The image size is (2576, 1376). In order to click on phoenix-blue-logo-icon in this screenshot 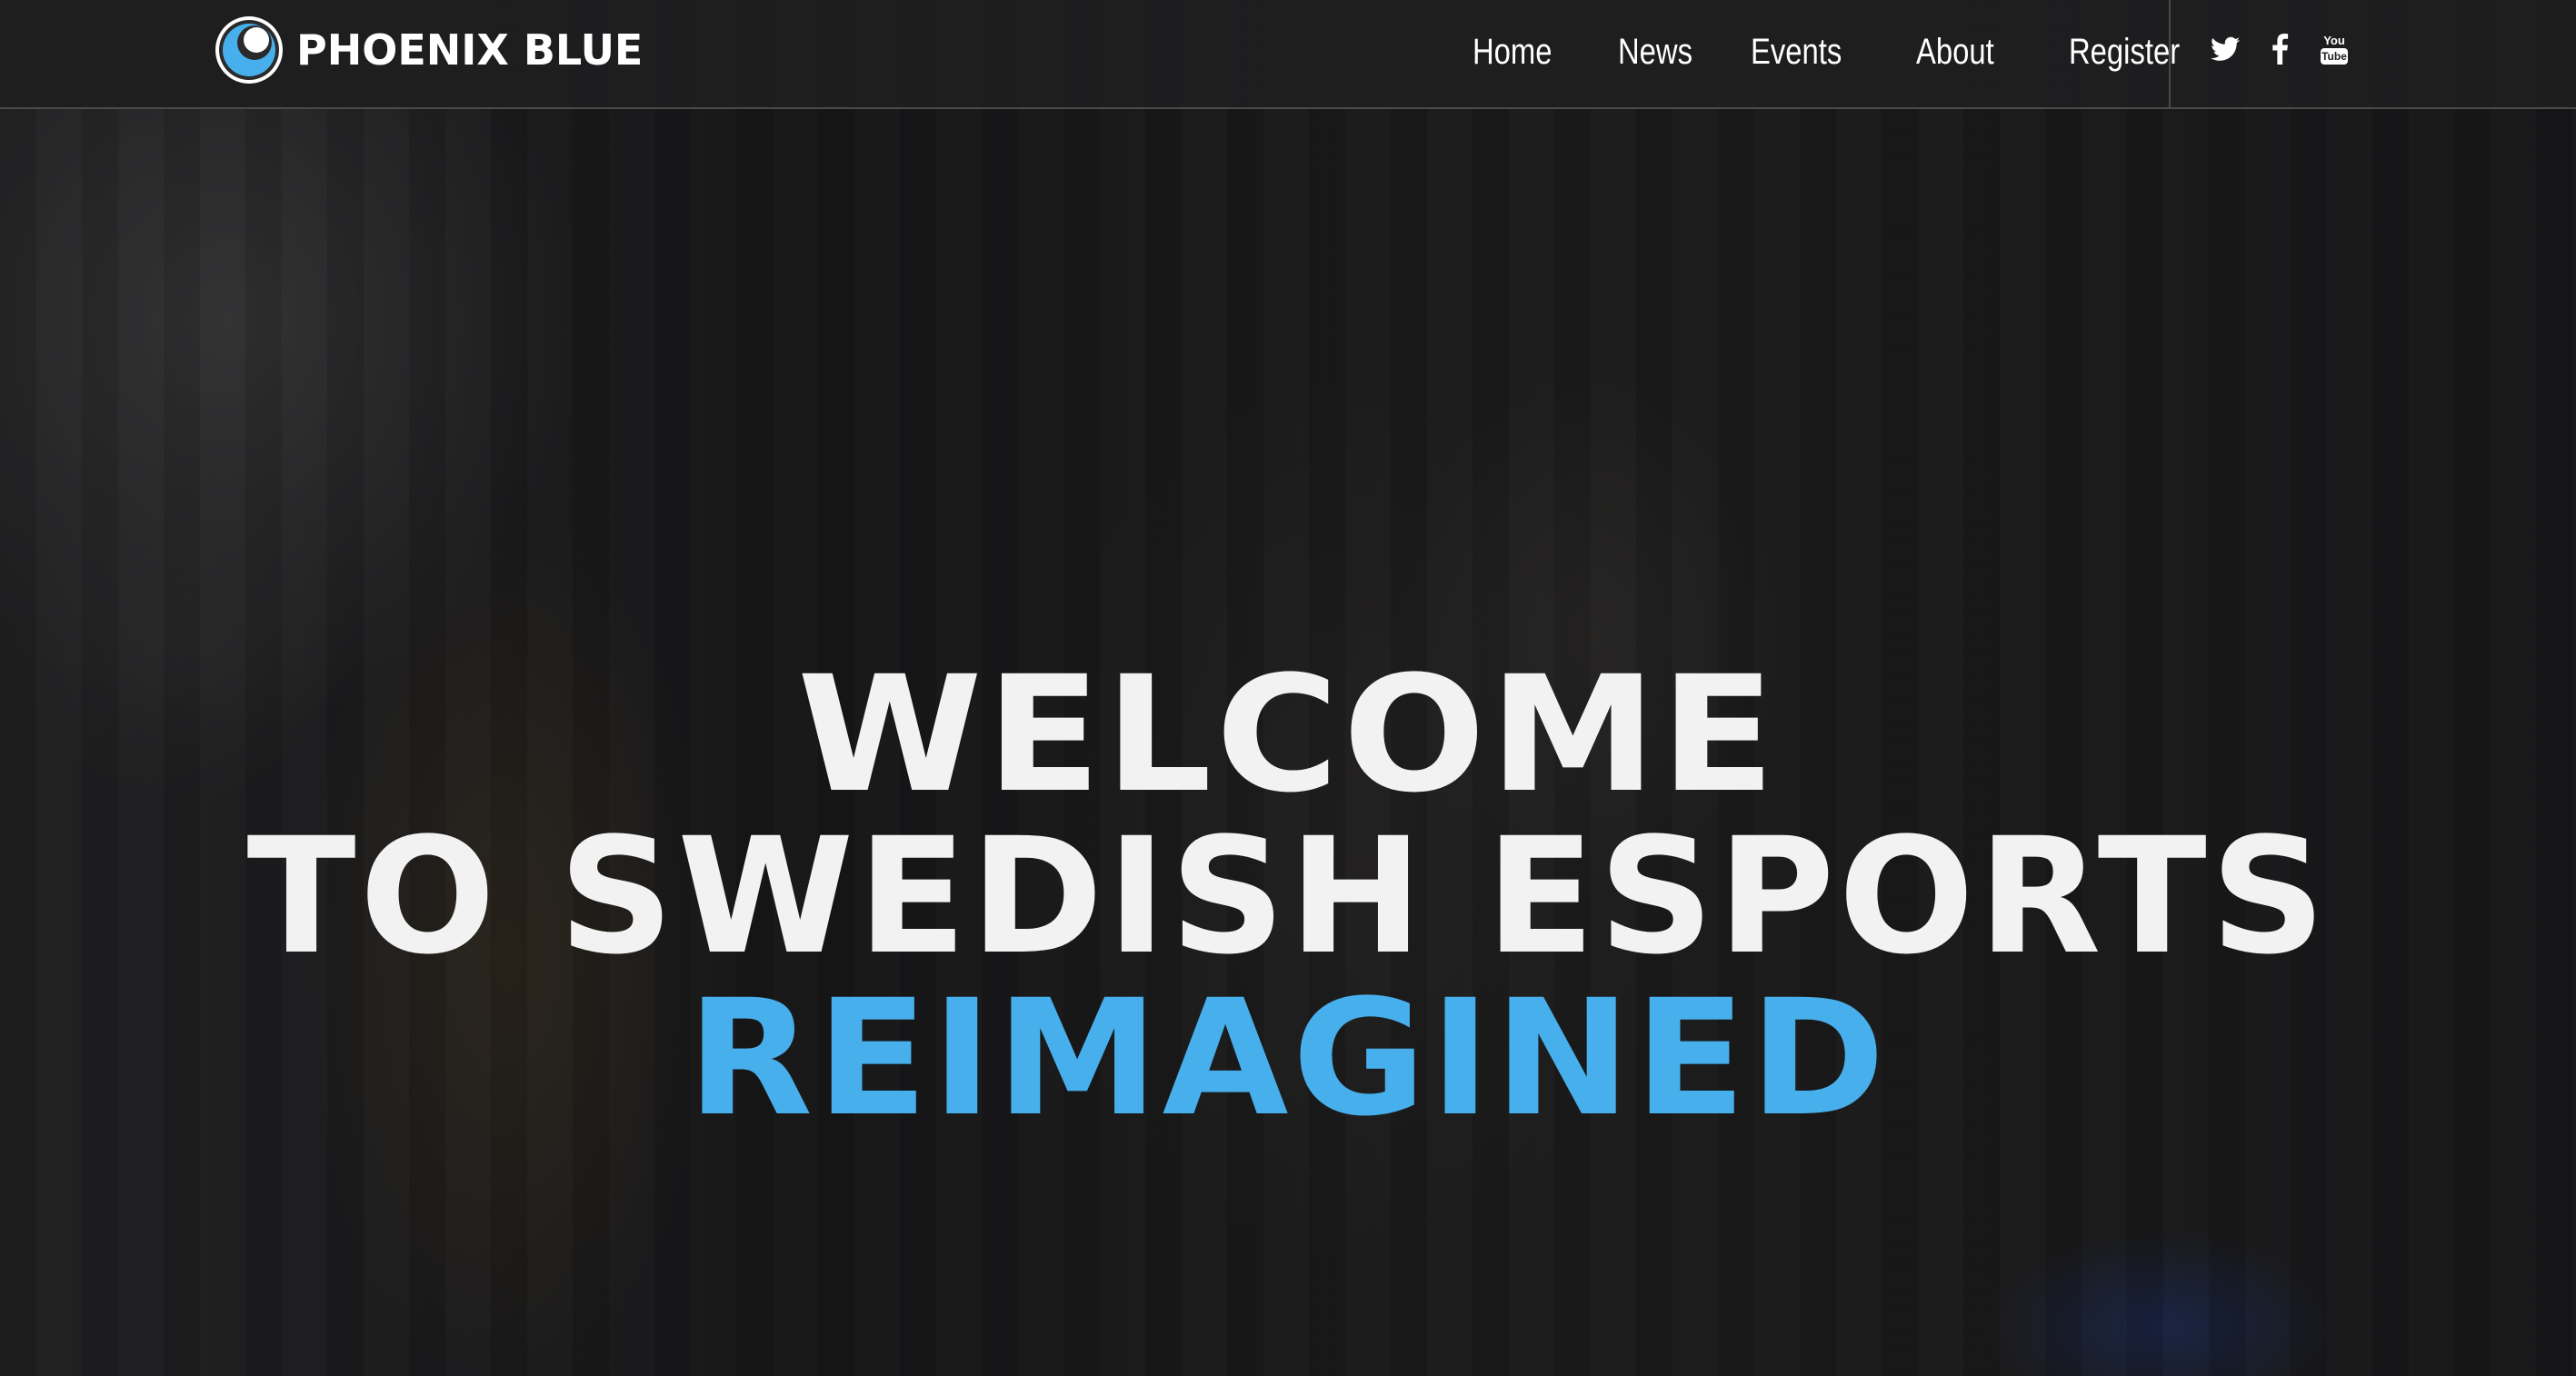, I will do `click(249, 50)`.